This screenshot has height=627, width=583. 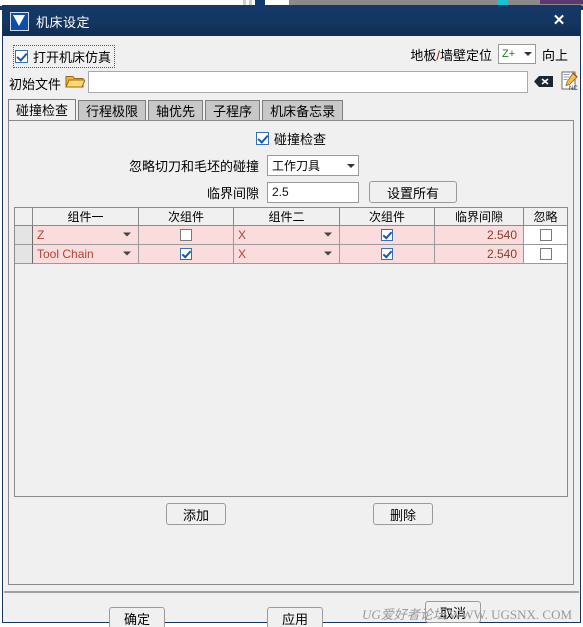 I want to click on floor-wall-axis-select: Z+, so click(x=516, y=54).